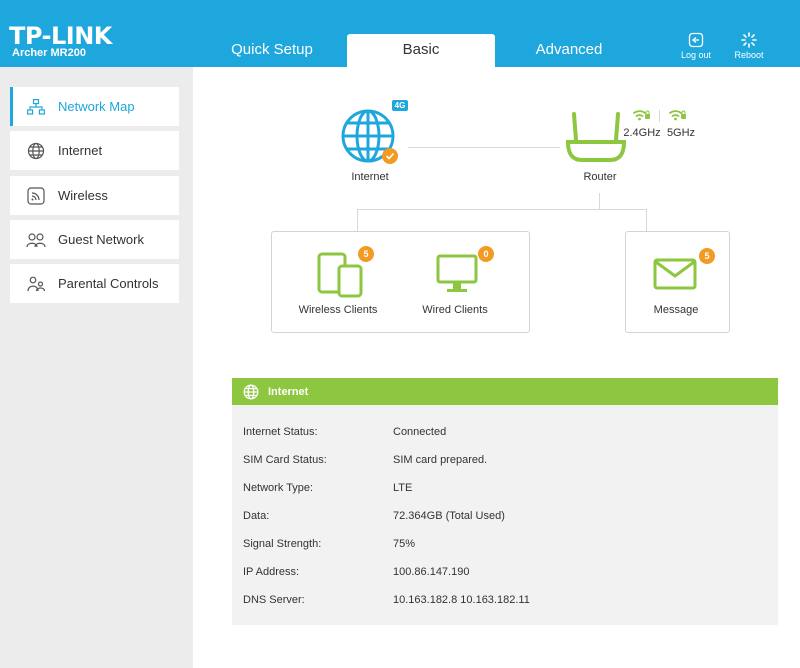 This screenshot has width=800, height=668. Describe the element at coordinates (440, 460) in the screenshot. I see `row-value: SIM card prepared.` at that location.